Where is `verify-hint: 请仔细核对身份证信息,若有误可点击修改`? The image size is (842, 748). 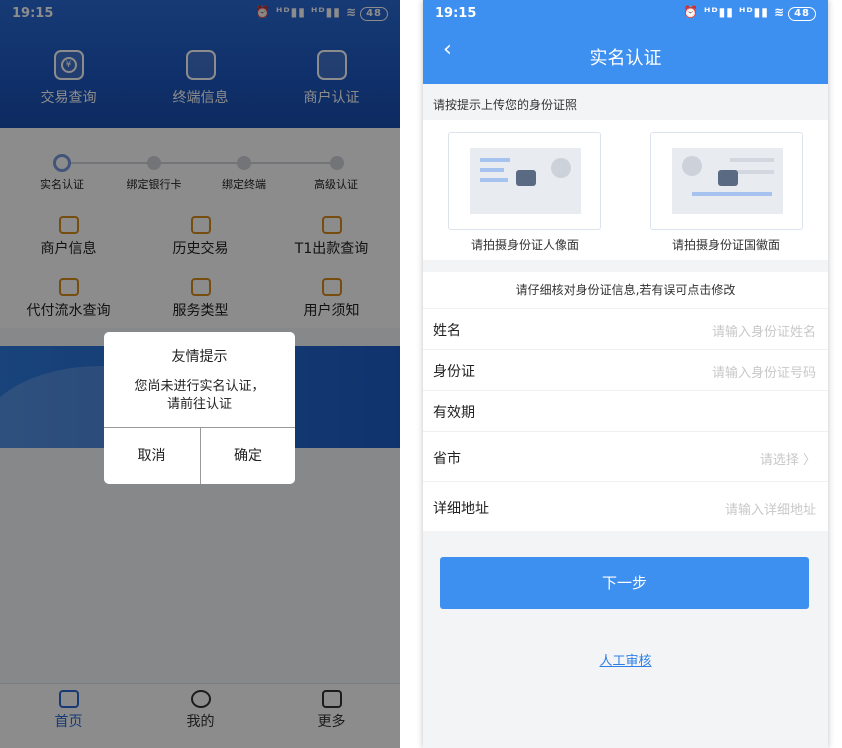 verify-hint: 请仔细核对身份证信息,若有误可点击修改 is located at coordinates (625, 290).